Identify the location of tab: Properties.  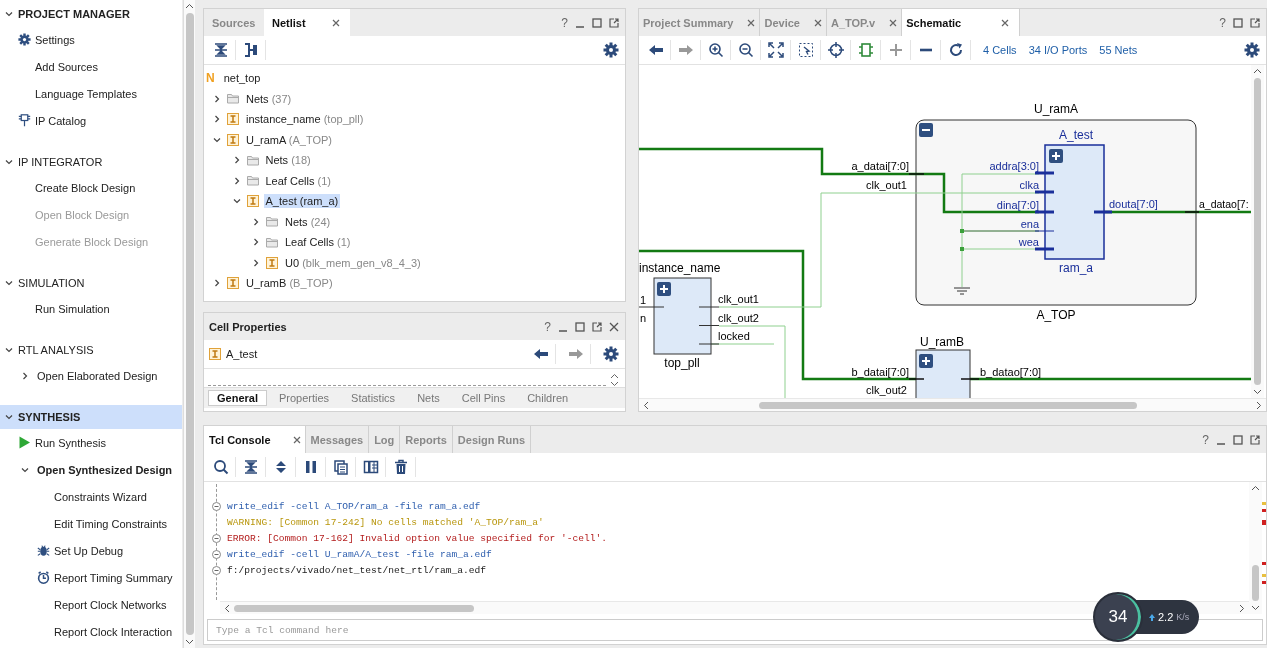
(304, 398).